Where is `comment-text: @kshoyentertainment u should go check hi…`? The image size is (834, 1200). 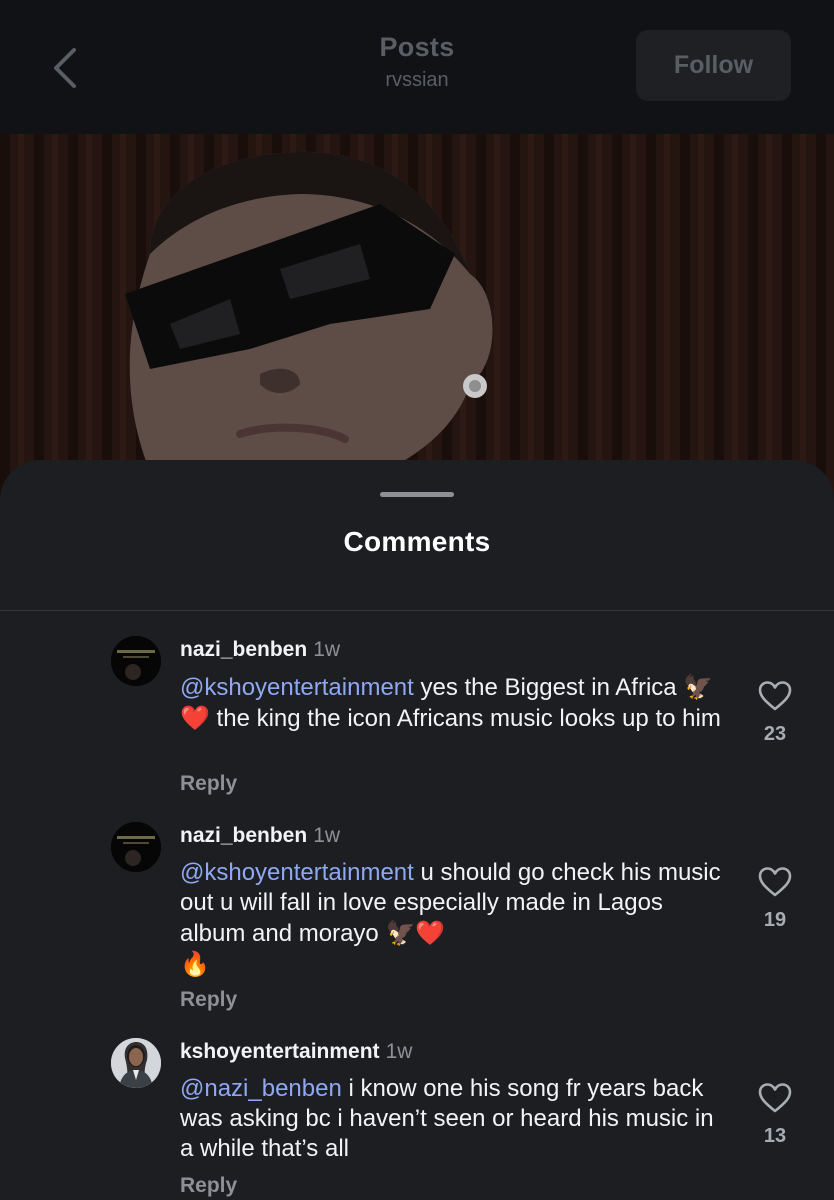 comment-text: @kshoyentertainment u should go check hi… is located at coordinates (452, 919).